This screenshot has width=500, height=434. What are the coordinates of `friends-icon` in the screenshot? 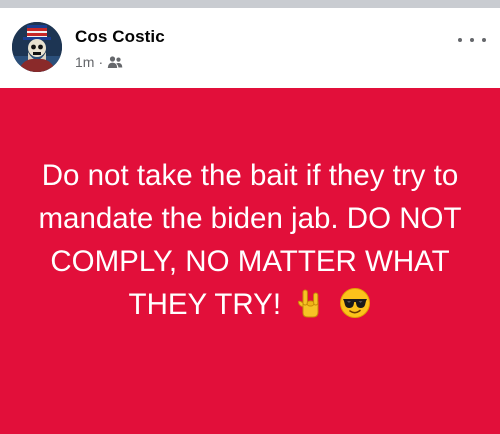 It's located at (115, 62).